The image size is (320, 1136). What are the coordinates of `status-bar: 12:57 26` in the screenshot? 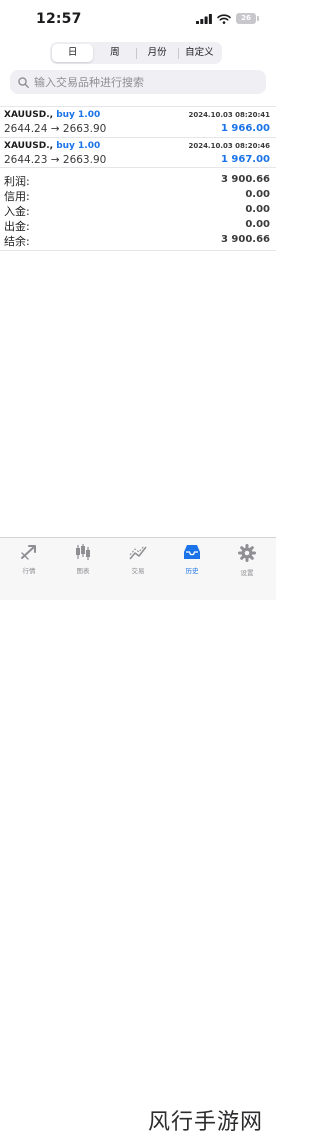 It's located at (138, 20).